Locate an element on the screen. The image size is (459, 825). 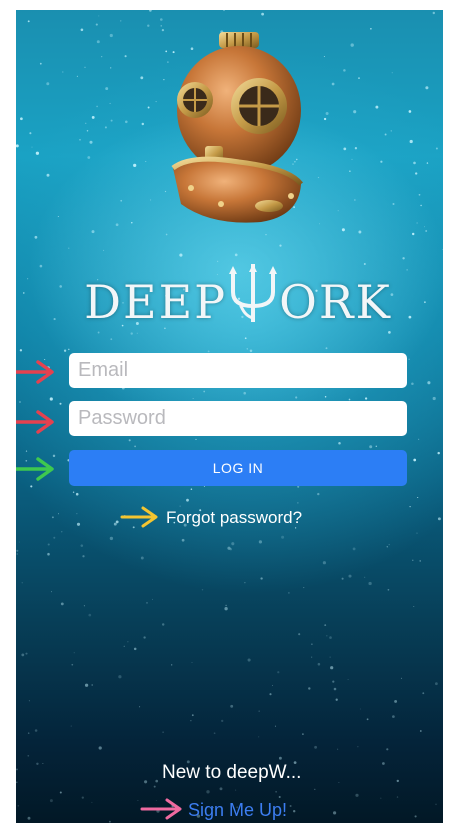
logo-text-right: ORK is located at coordinates (335, 302).